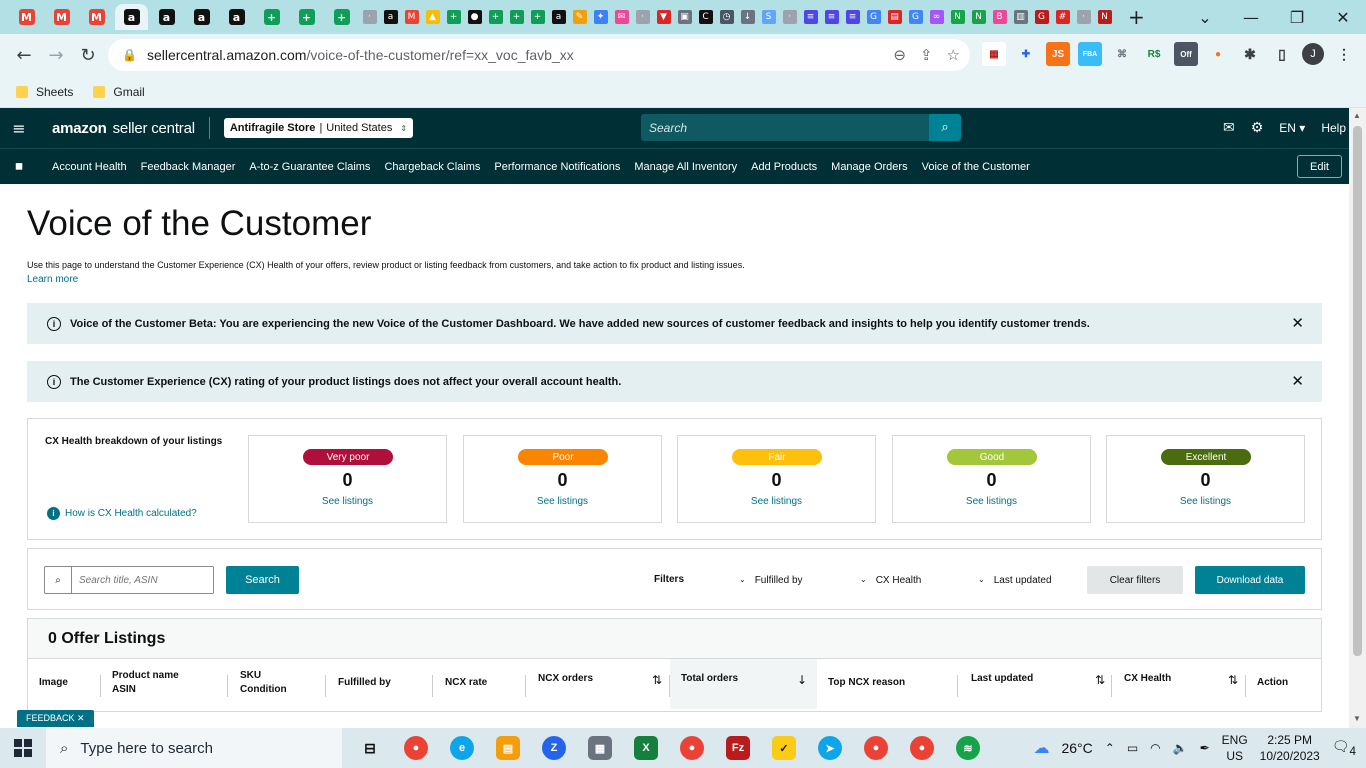 This screenshot has height=768, width=1366. What do you see at coordinates (188, 167) in the screenshot?
I see `nav-feedback-manager: Feedback Manager` at bounding box center [188, 167].